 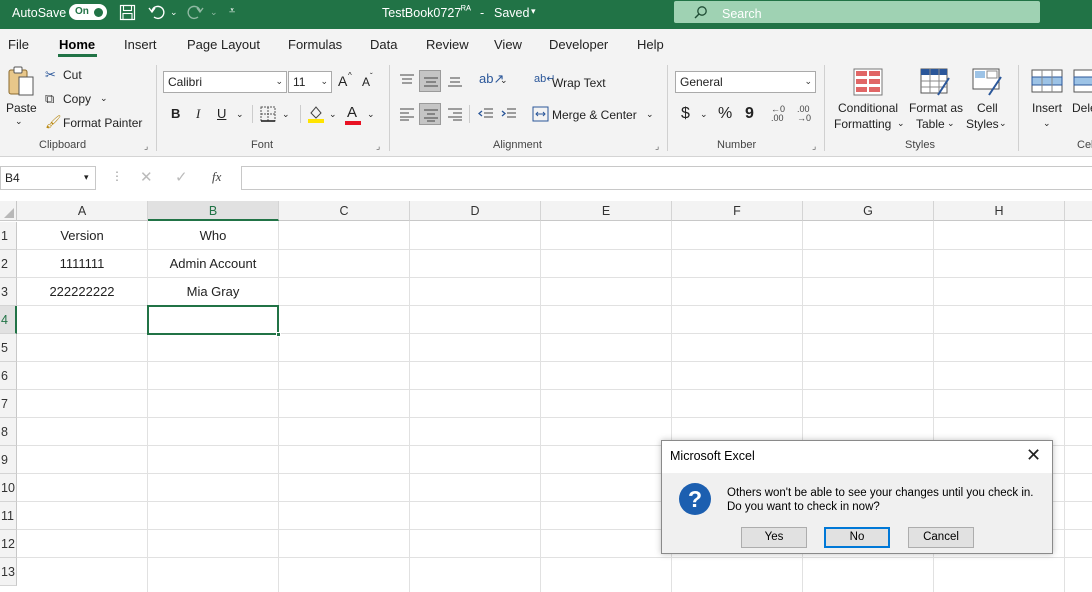 I want to click on tab-review: Review, so click(x=447, y=44).